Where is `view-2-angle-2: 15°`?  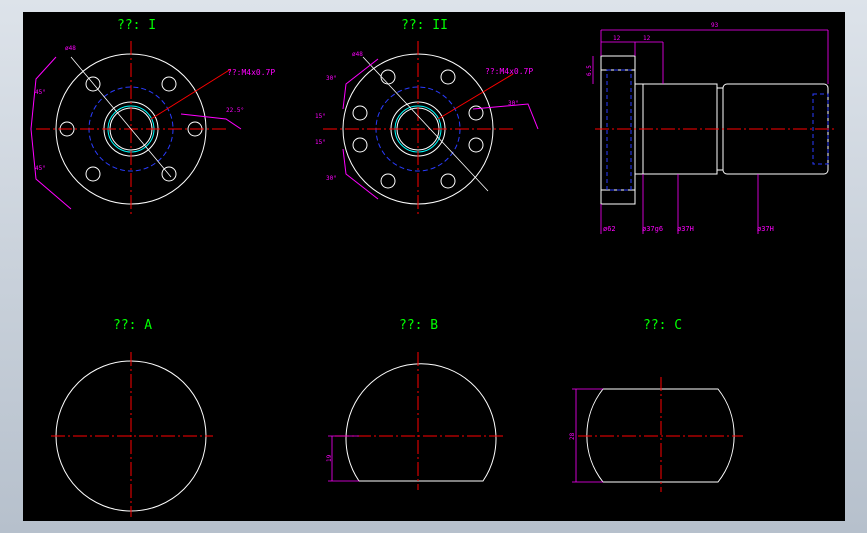
view-2-angle-2: 15° is located at coordinates (320, 116).